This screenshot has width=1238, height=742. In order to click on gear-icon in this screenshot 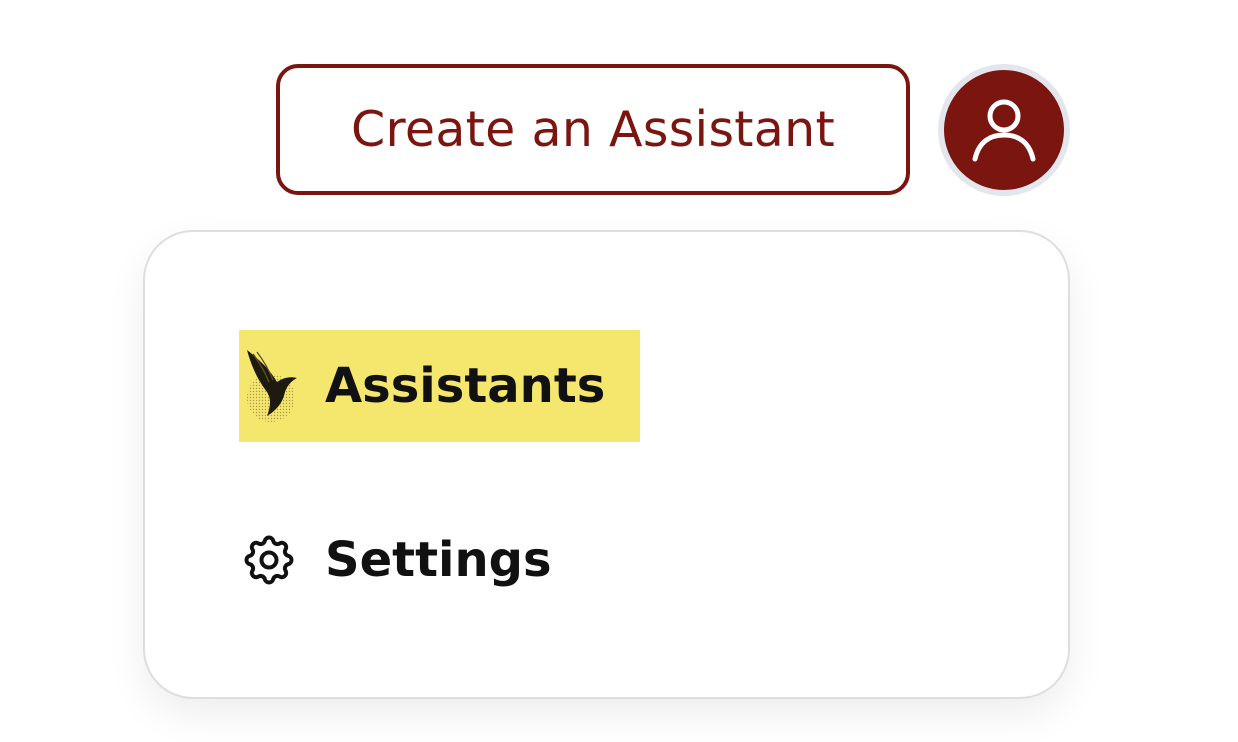, I will do `click(269, 560)`.